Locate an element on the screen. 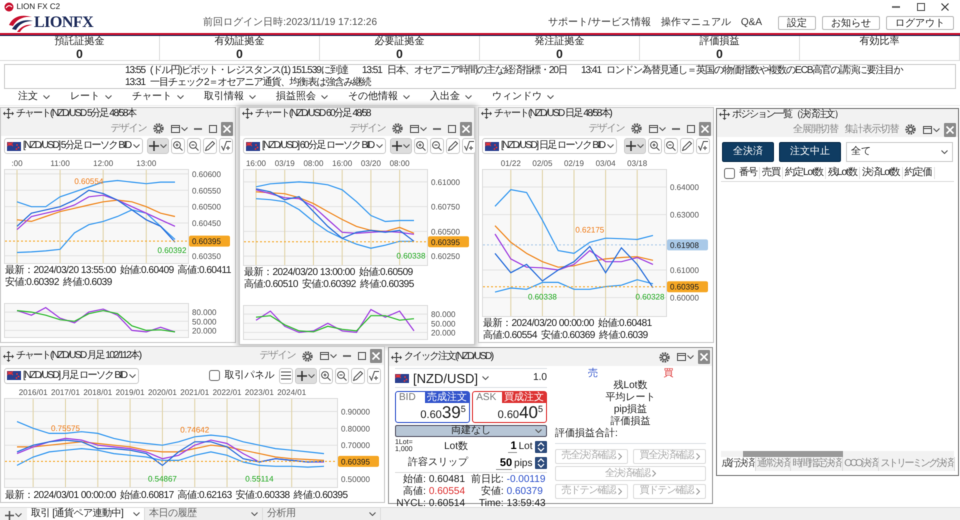 The width and height of the screenshot is (960, 520). unit-label: Lot is located at coordinates (525, 447).